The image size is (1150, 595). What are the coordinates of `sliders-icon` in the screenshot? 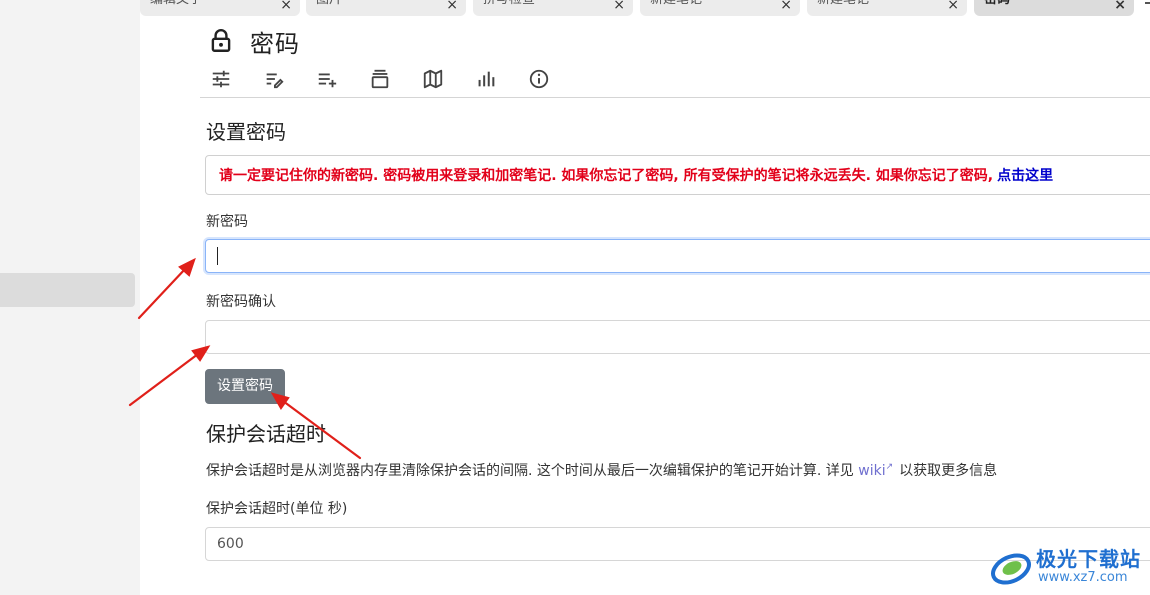 It's located at (221, 79).